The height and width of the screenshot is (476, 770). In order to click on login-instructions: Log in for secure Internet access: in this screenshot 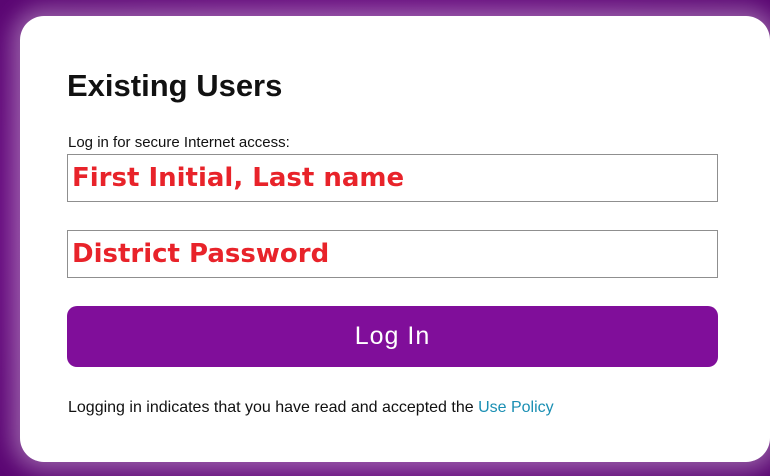, I will do `click(179, 142)`.